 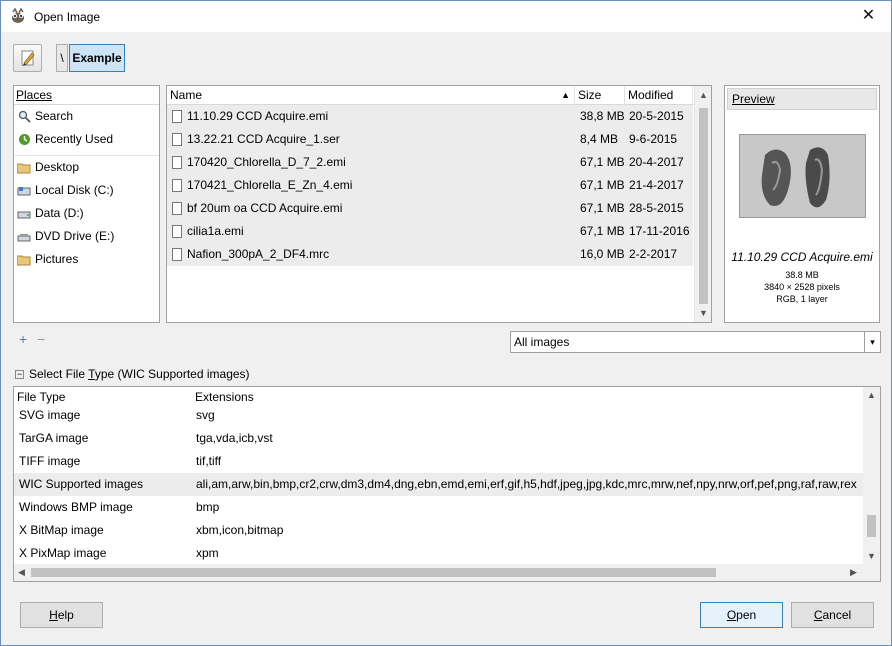 I want to click on preview-title: Preview, so click(x=802, y=99).